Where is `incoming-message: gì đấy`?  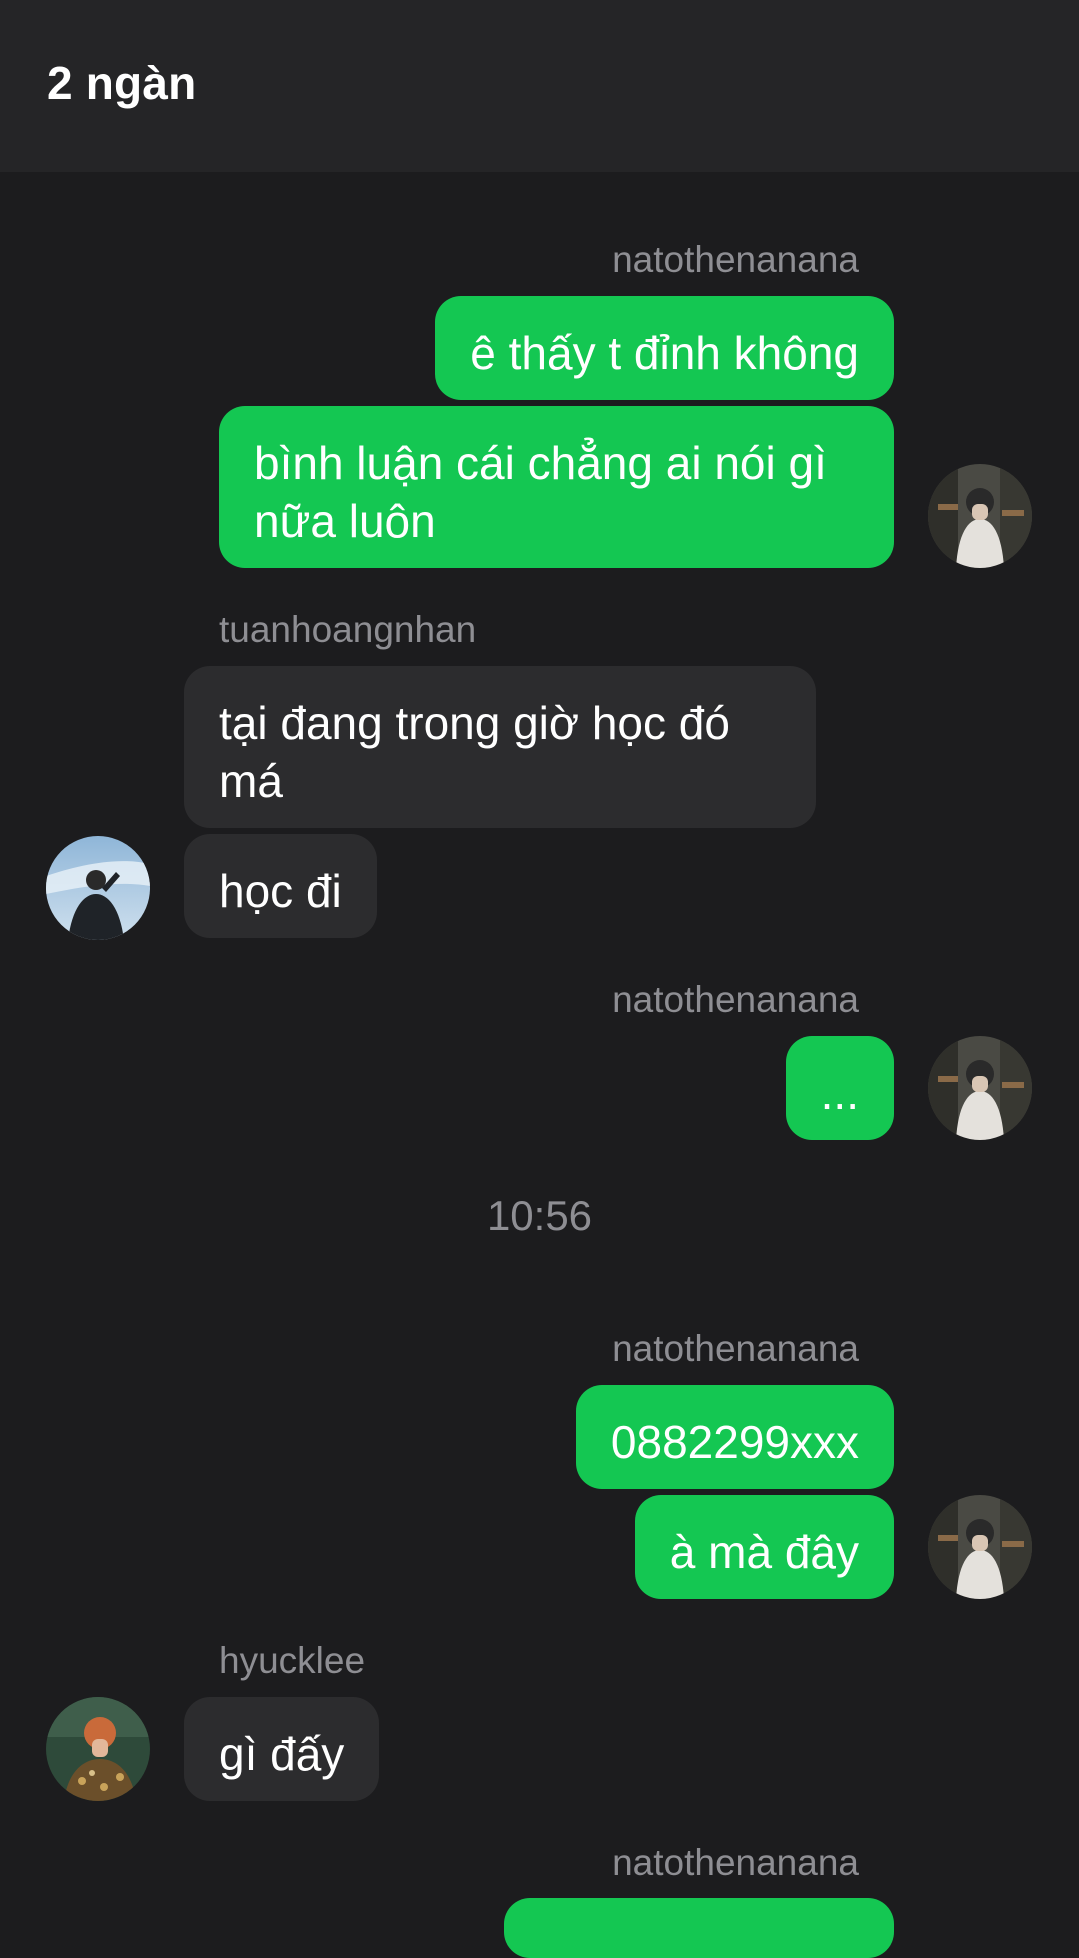
incoming-message: gì đấy is located at coordinates (282, 1749).